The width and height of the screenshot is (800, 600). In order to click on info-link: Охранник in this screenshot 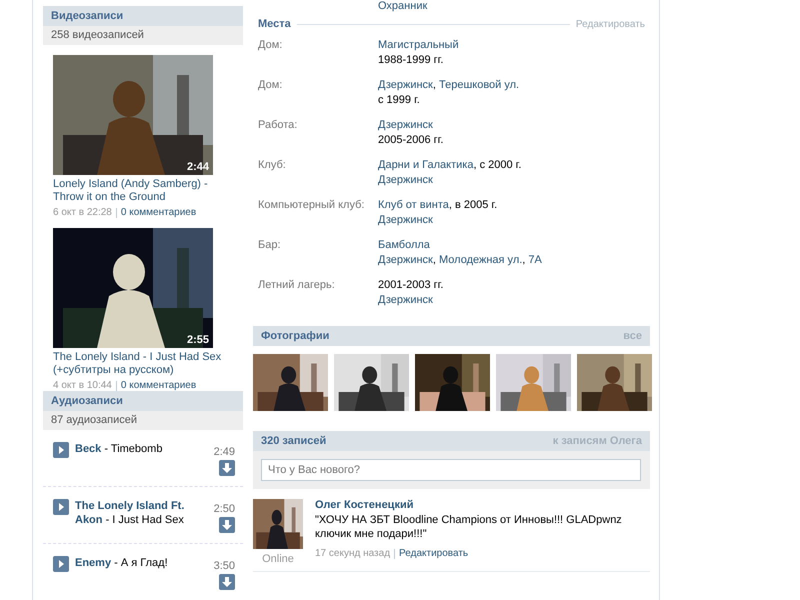, I will do `click(511, 6)`.